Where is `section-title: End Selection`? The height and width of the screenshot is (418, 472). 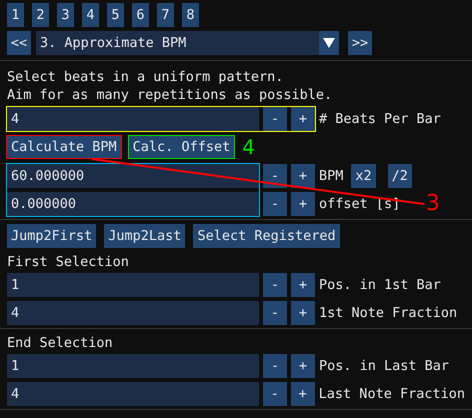 section-title: End Selection is located at coordinates (60, 343).